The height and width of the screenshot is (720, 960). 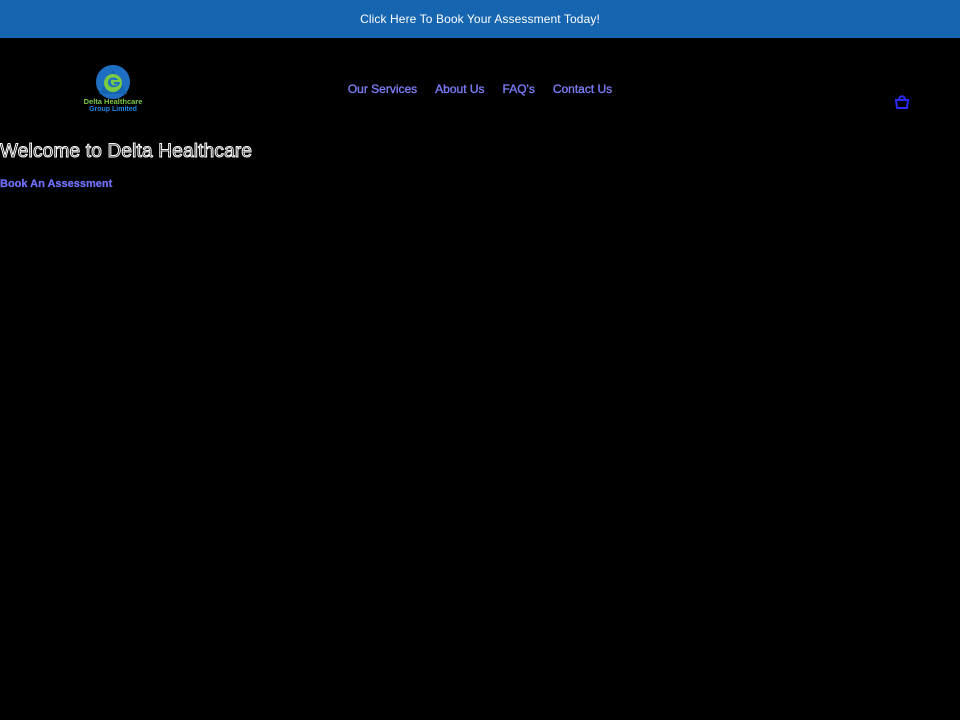 I want to click on logo-text-line-2: Group Limited, so click(x=113, y=109).